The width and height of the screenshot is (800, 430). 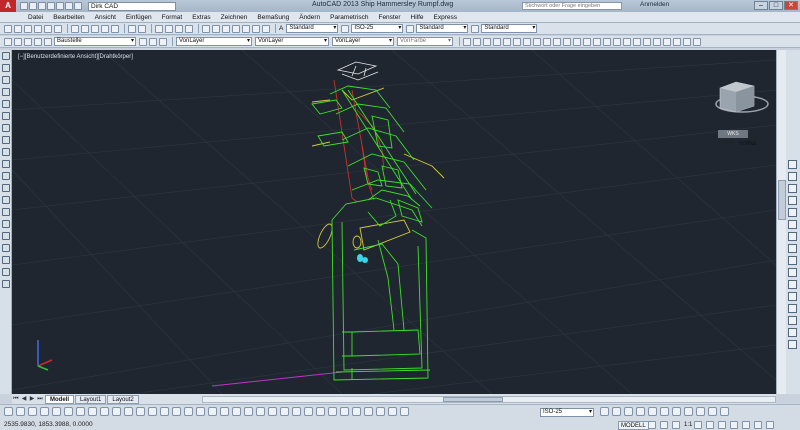 What do you see at coordinates (164, 411) in the screenshot?
I see `annotation-monitor-icon` at bounding box center [164, 411].